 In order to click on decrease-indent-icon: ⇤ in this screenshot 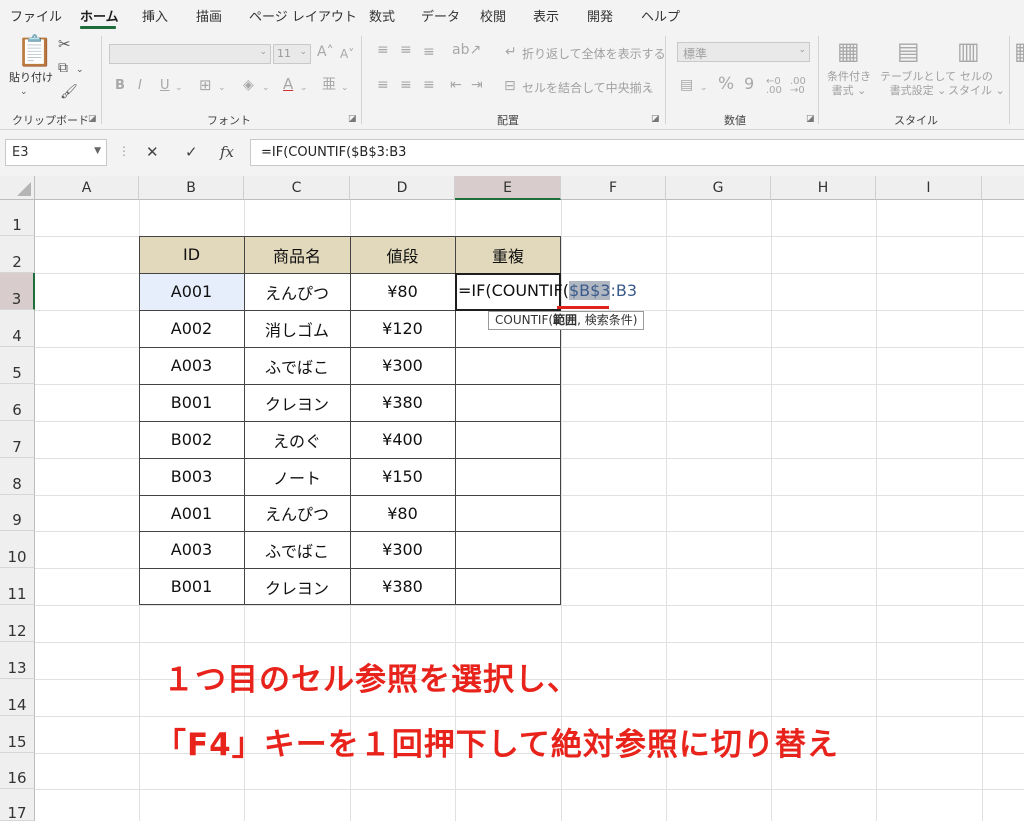, I will do `click(456, 85)`.